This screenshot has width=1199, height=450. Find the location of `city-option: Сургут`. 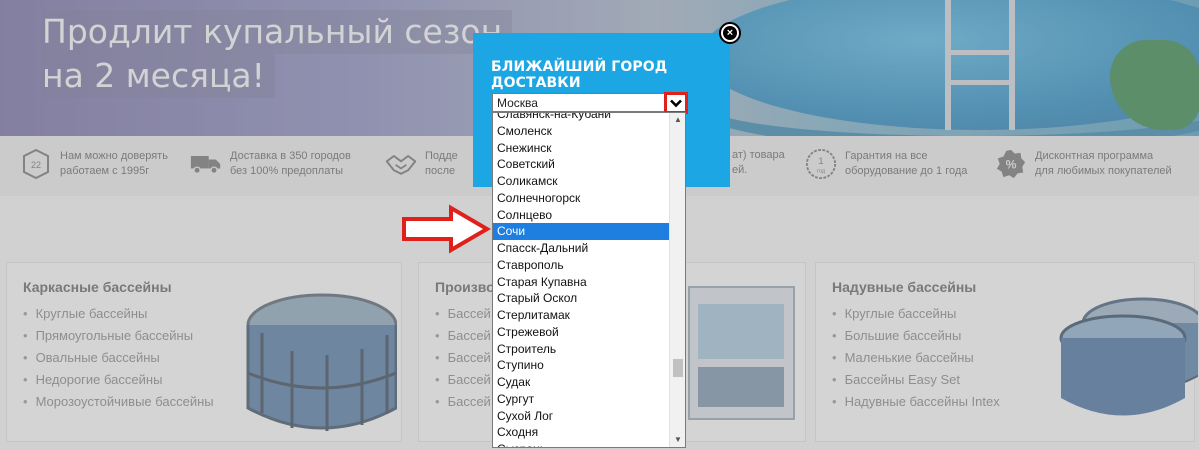

city-option: Сургут is located at coordinates (582, 399).